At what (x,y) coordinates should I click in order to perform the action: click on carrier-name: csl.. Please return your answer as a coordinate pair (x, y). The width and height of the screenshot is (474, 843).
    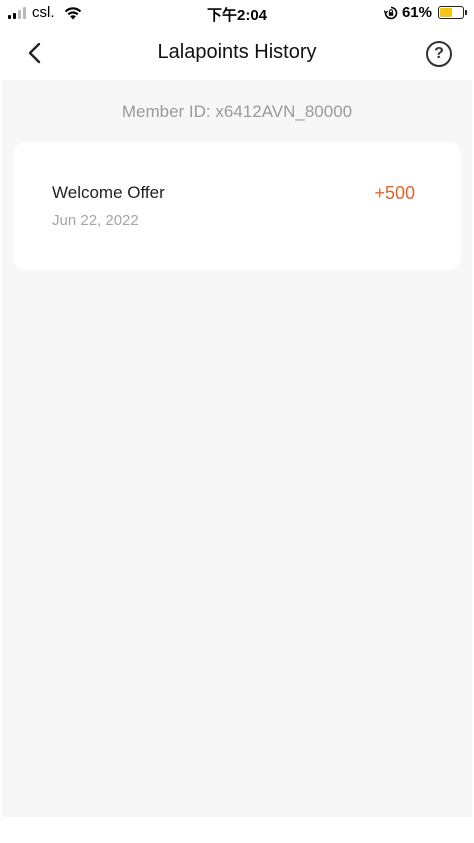
    Looking at the image, I should click on (43, 12).